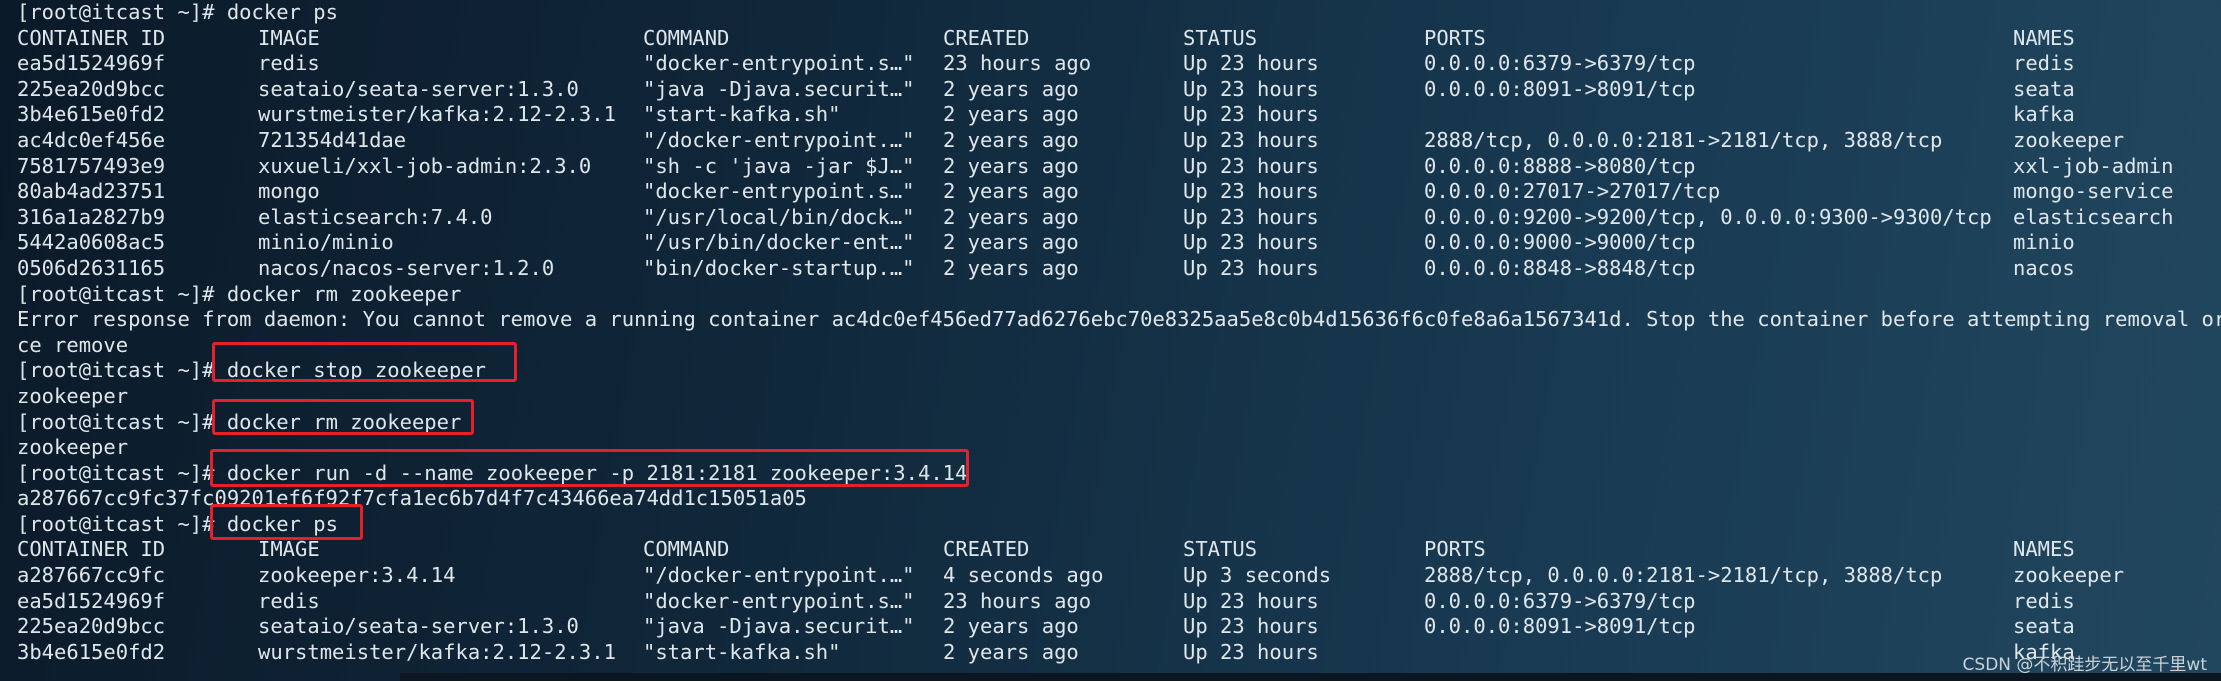 This screenshot has height=681, width=2221. Describe the element at coordinates (2044, 267) in the screenshot. I see `cell-names: nacos` at that location.